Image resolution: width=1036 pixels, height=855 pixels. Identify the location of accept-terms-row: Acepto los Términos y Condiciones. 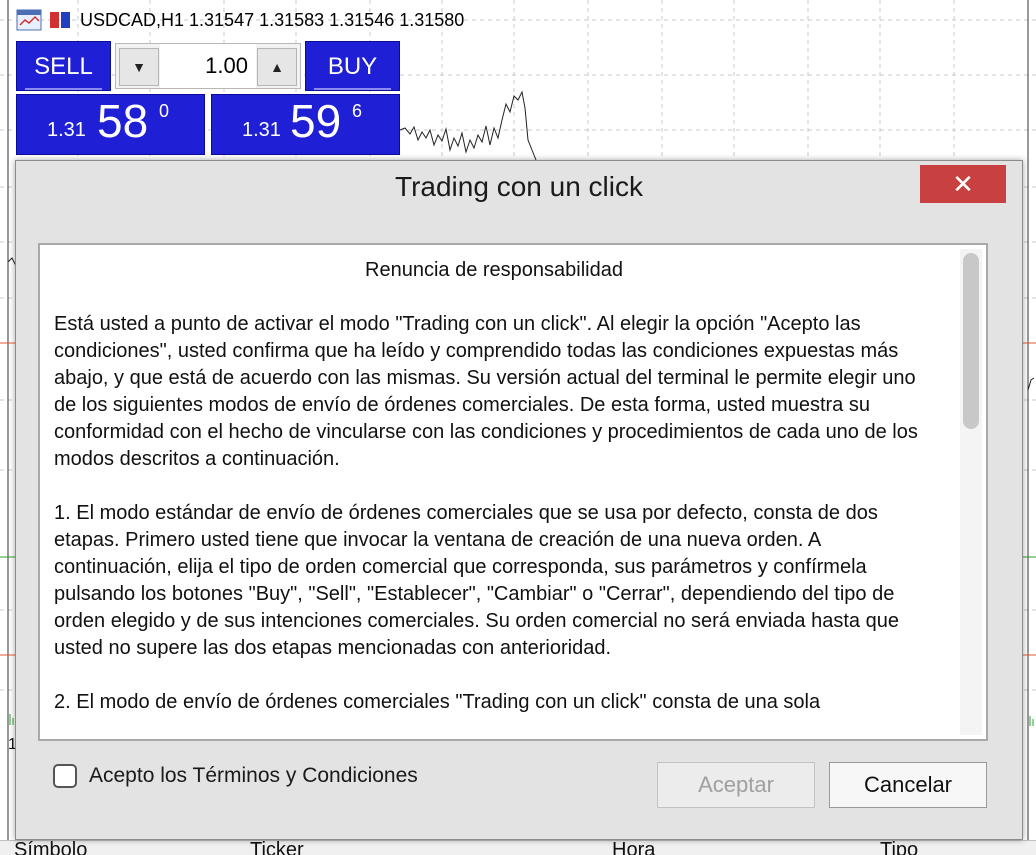
(235, 776).